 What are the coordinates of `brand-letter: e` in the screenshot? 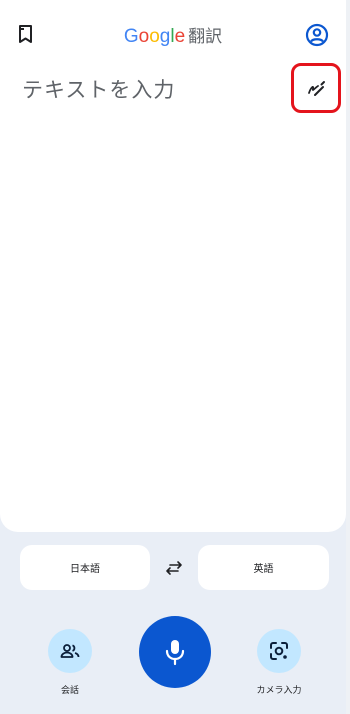 It's located at (180, 36).